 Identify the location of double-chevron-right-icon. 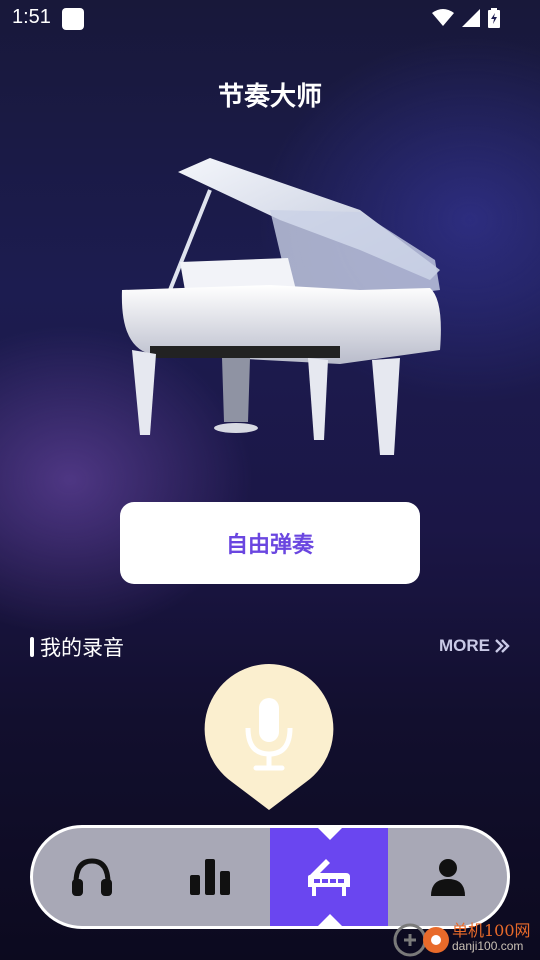
(502, 646).